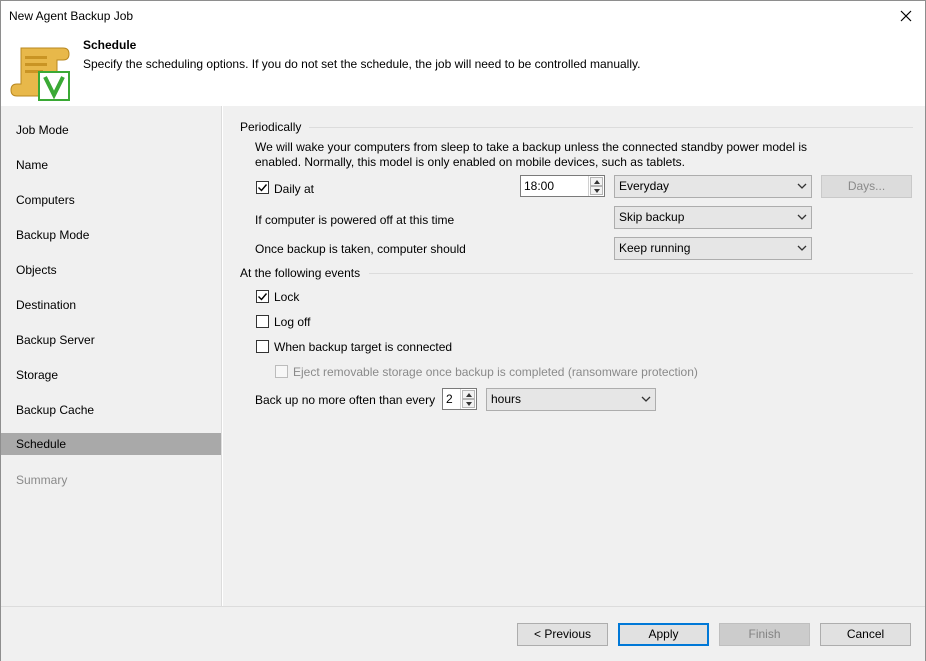  What do you see at coordinates (271, 127) in the screenshot?
I see `periodically-group-label: Periodically` at bounding box center [271, 127].